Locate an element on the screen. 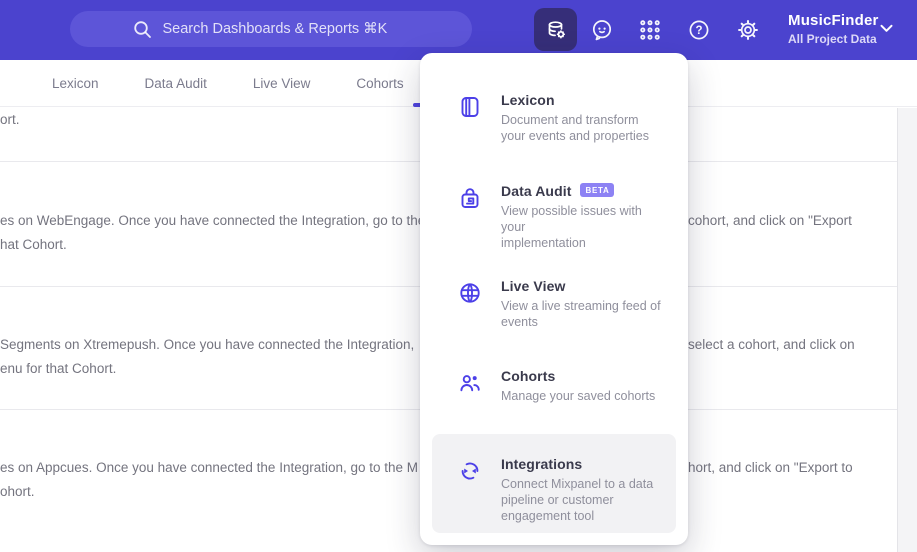  search-input is located at coordinates (286, 29).